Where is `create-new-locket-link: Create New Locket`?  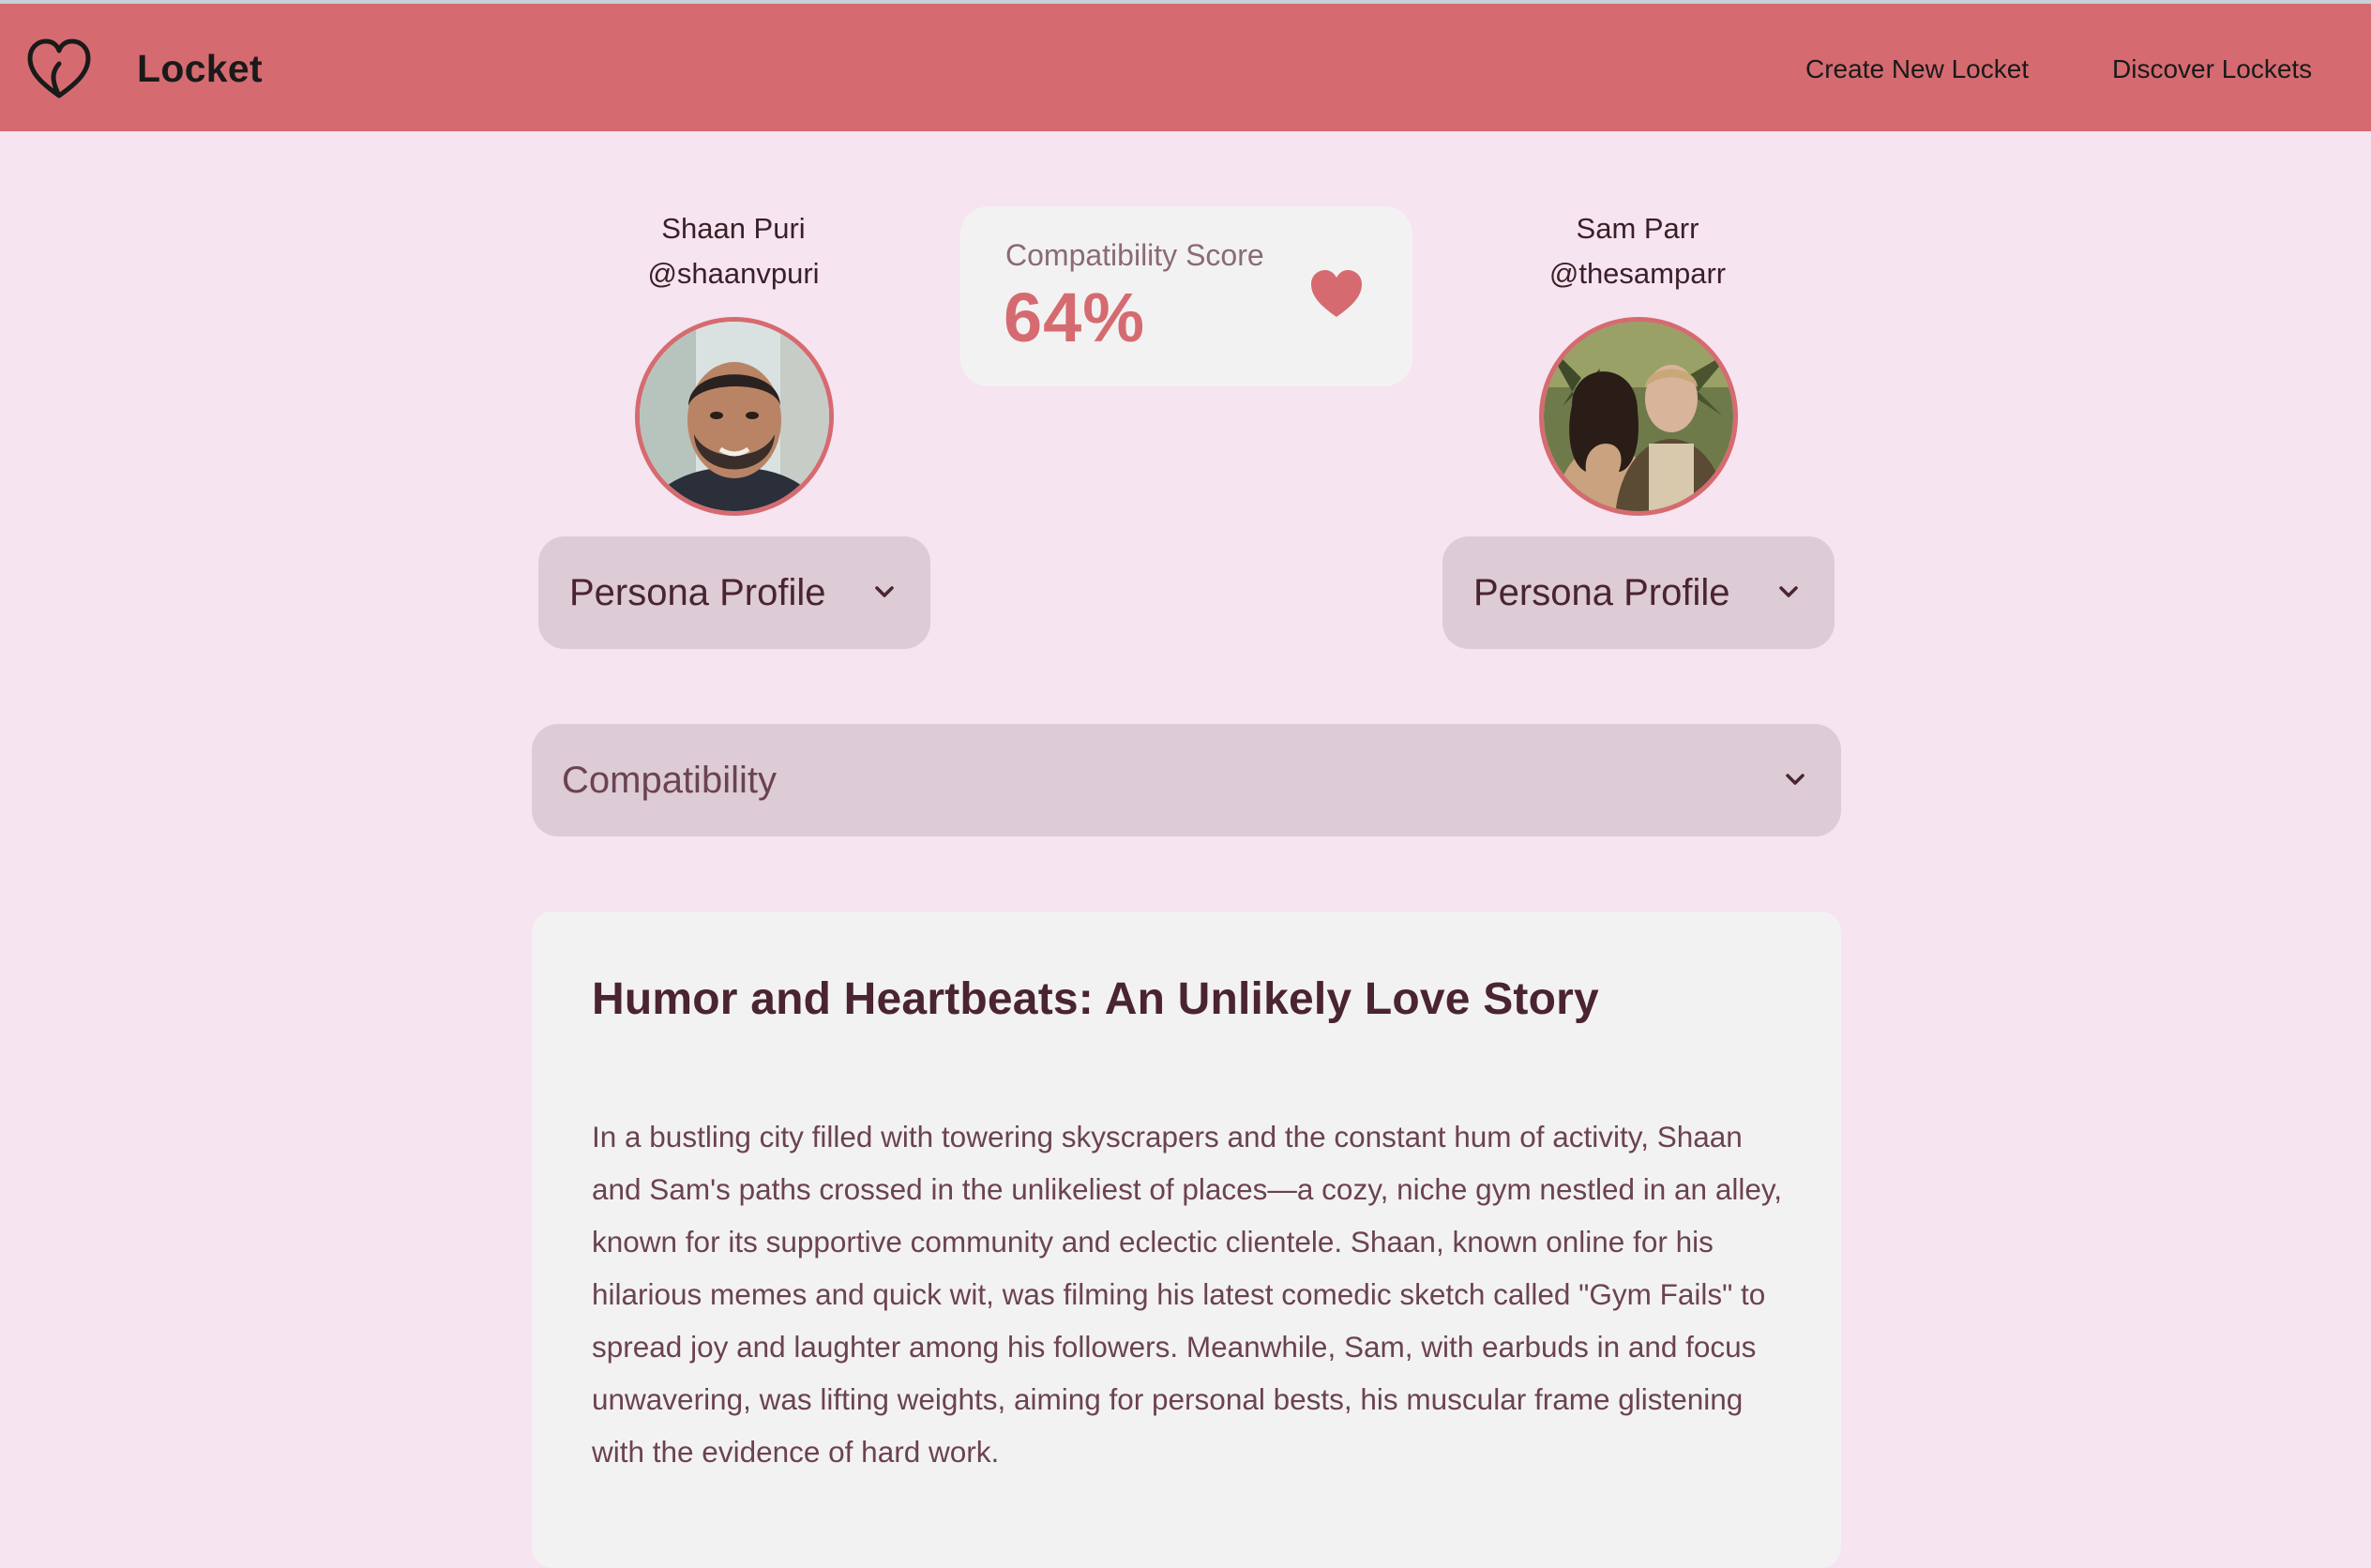 create-new-locket-link: Create New Locket is located at coordinates (1917, 69).